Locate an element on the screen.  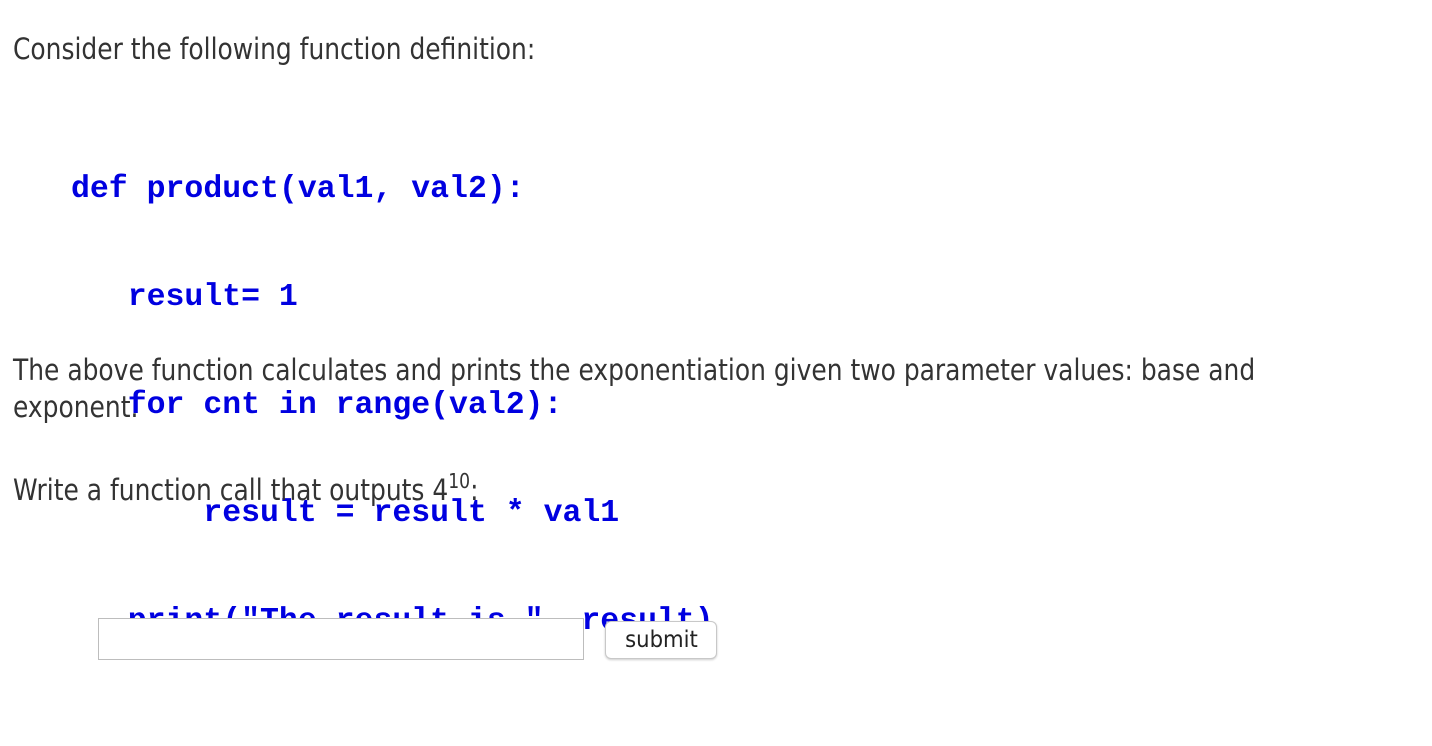
submit-label: submit is located at coordinates (661, 640).